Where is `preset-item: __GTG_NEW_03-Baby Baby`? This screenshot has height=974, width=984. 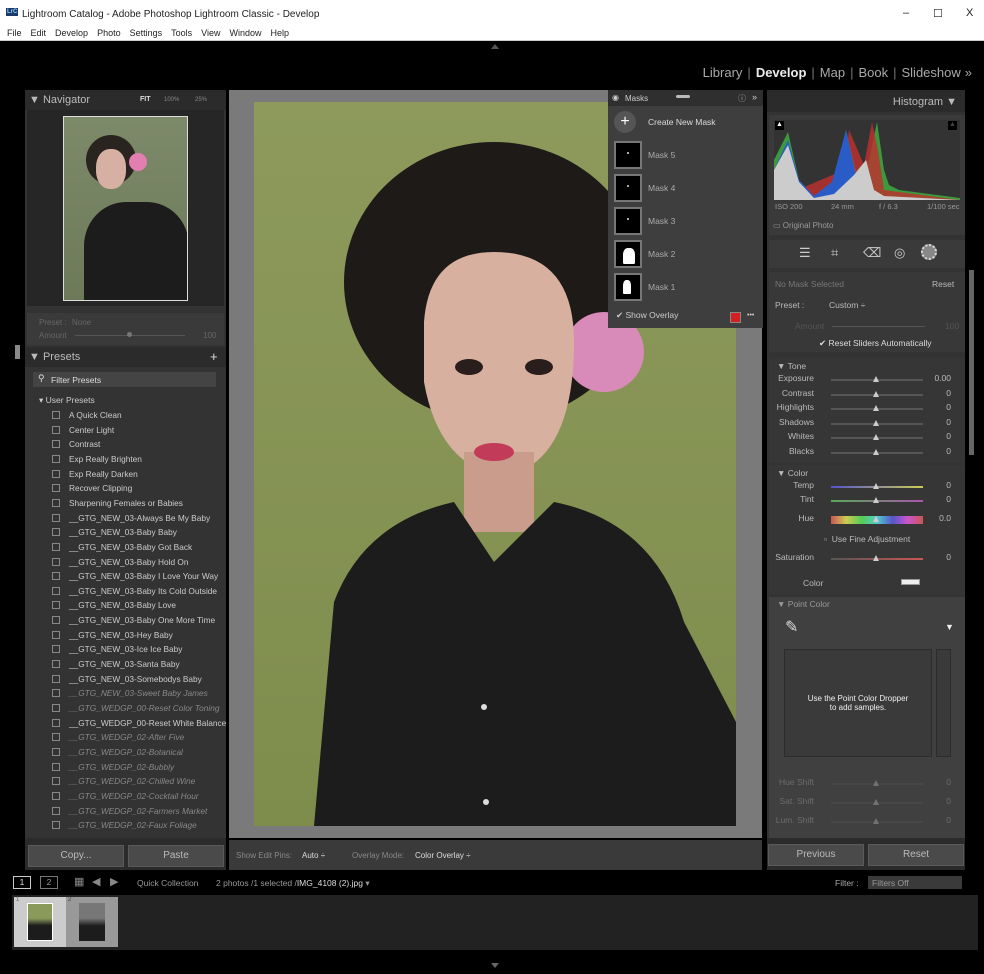 preset-item: __GTG_NEW_03-Baby Baby is located at coordinates (114, 534).